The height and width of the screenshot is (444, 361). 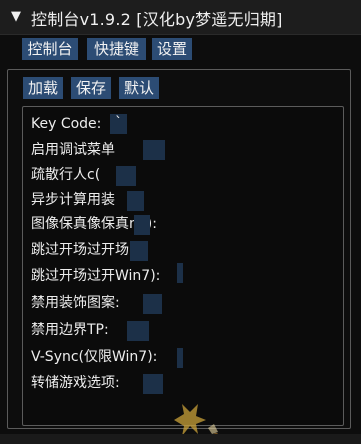 I want to click on tab-console: 控制台, so click(x=50, y=49).